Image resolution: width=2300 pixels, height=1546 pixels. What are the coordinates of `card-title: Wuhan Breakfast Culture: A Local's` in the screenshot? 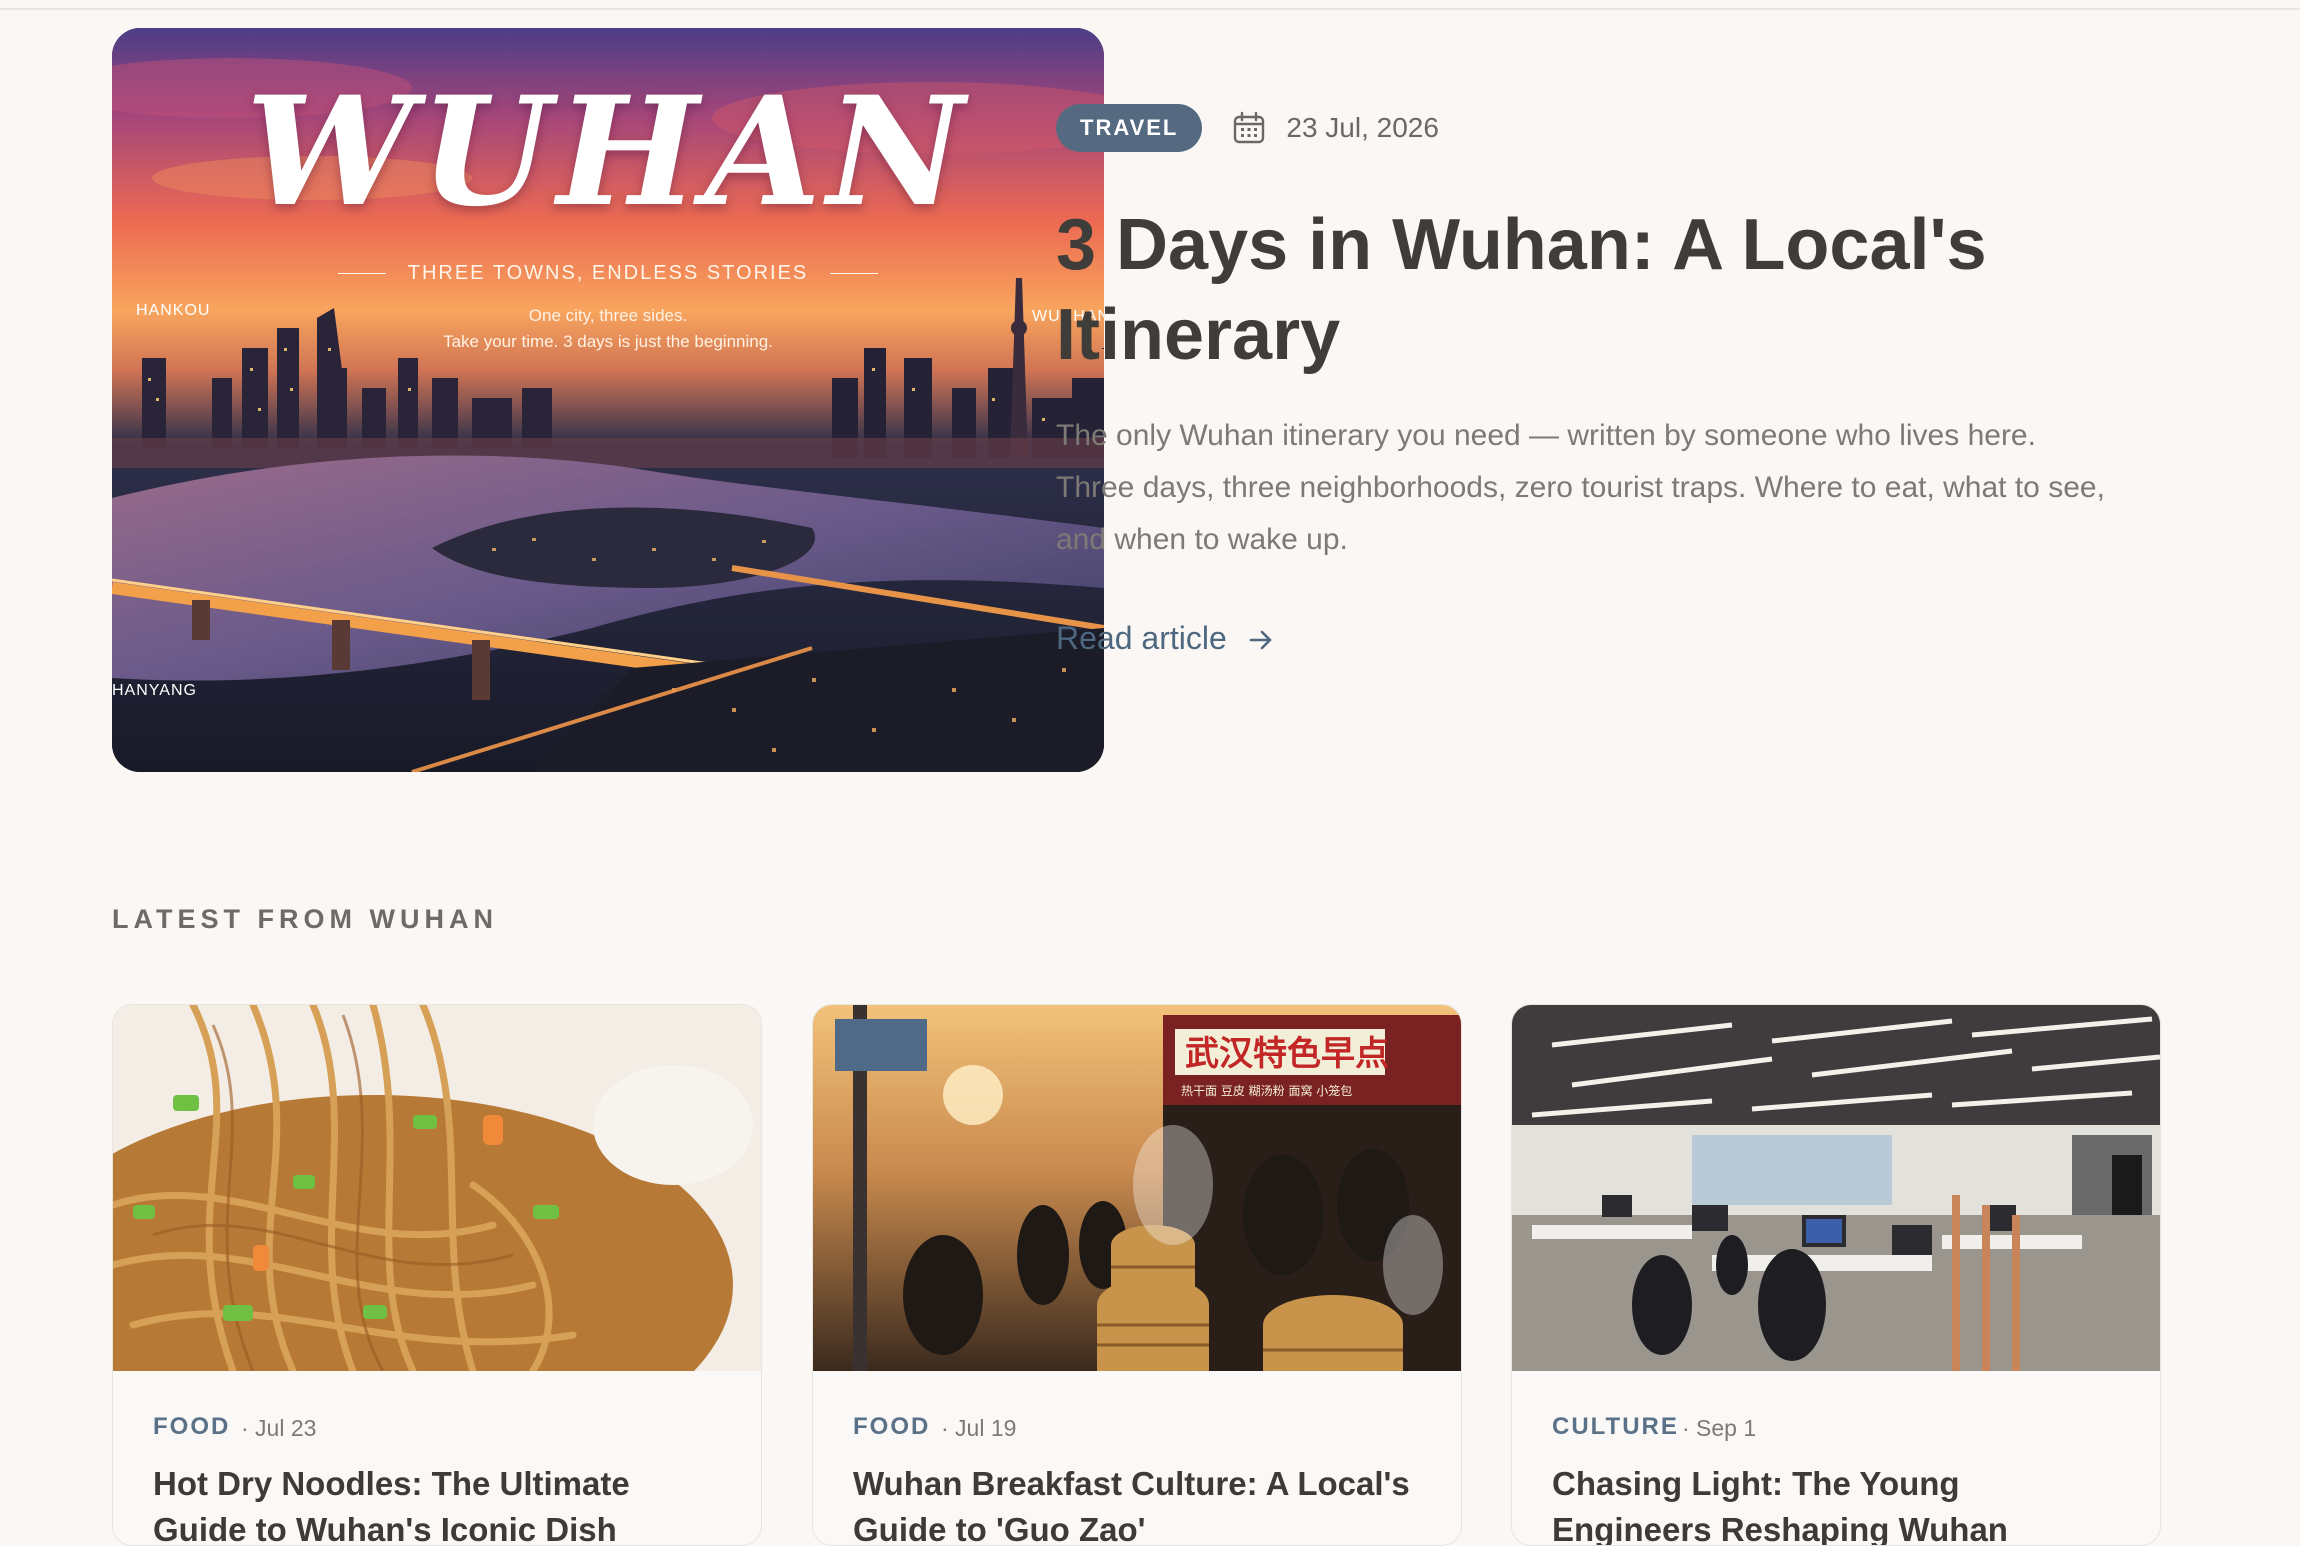 It's located at (1138, 1484).